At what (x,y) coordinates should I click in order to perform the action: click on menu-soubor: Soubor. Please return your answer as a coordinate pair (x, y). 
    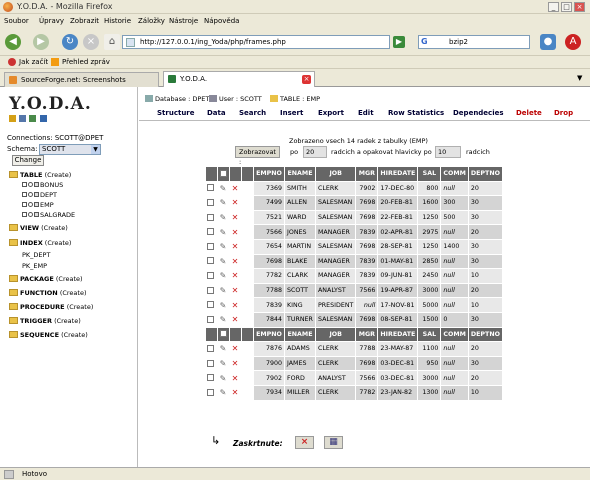
    Looking at the image, I should click on (16, 21).